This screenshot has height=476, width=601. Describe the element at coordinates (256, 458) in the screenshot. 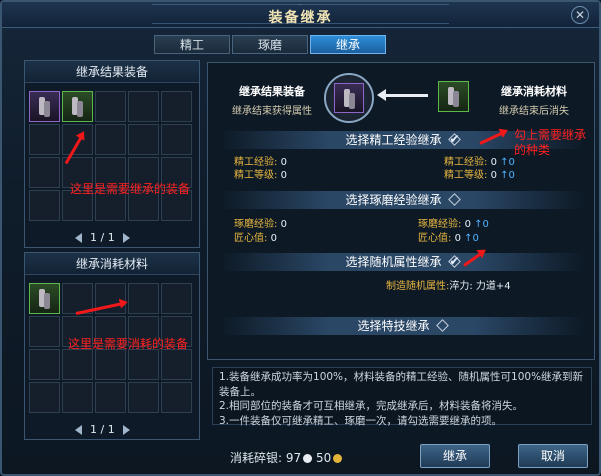

I see `cost-label: 消耗碎银:` at that location.